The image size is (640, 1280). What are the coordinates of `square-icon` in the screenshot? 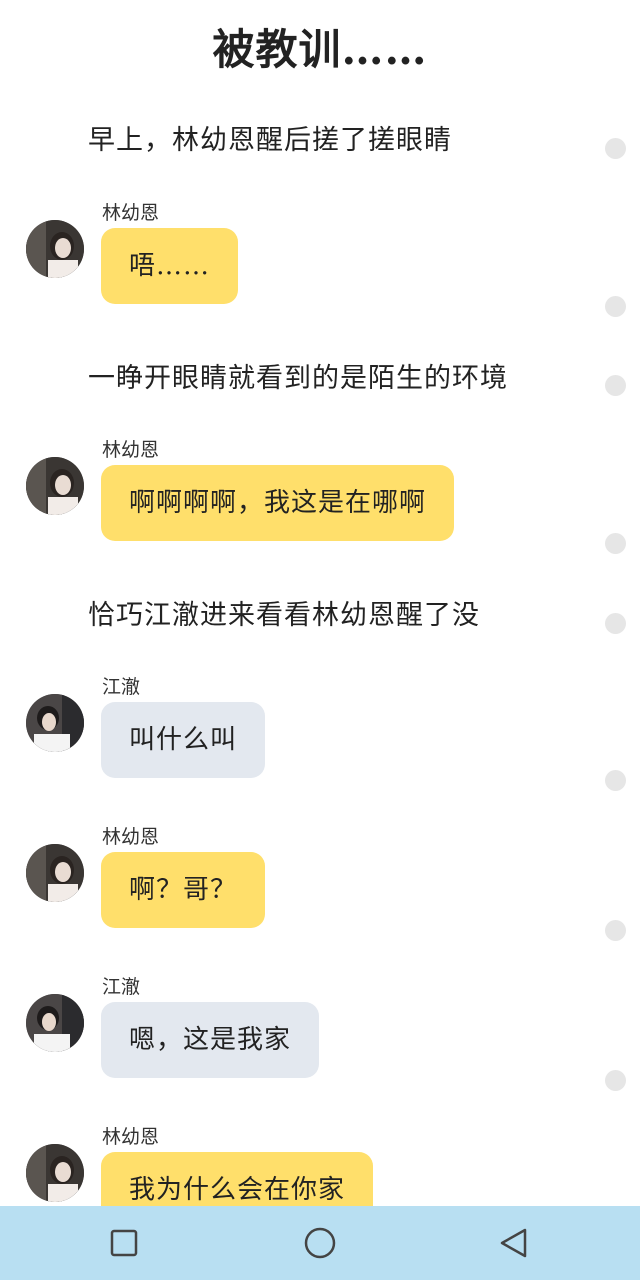 It's located at (124, 1243).